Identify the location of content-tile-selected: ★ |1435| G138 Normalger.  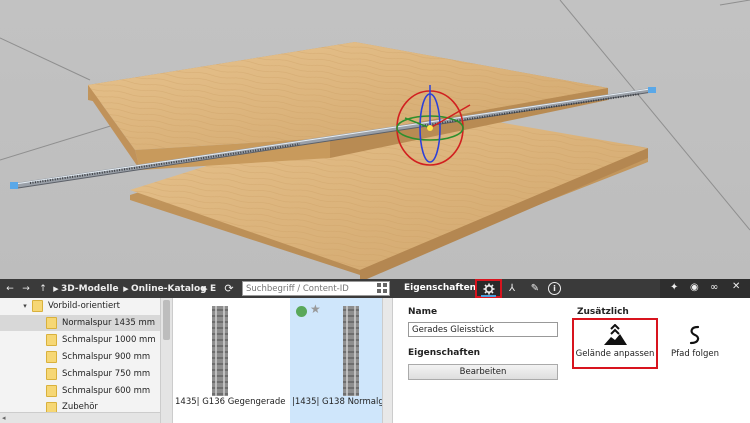
(336, 360).